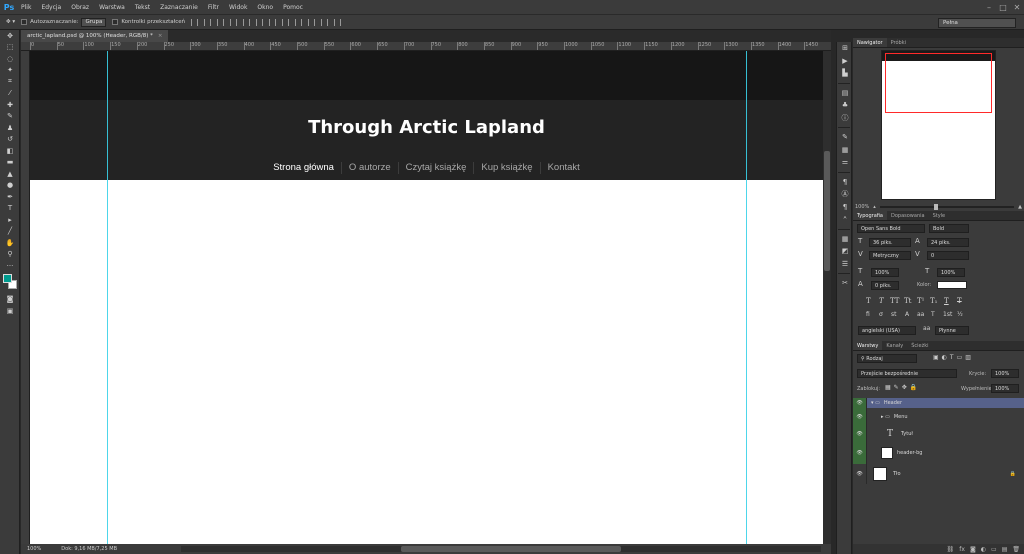 The image size is (1024, 554). I want to click on zoom-out-icon: ▴, so click(874, 207).